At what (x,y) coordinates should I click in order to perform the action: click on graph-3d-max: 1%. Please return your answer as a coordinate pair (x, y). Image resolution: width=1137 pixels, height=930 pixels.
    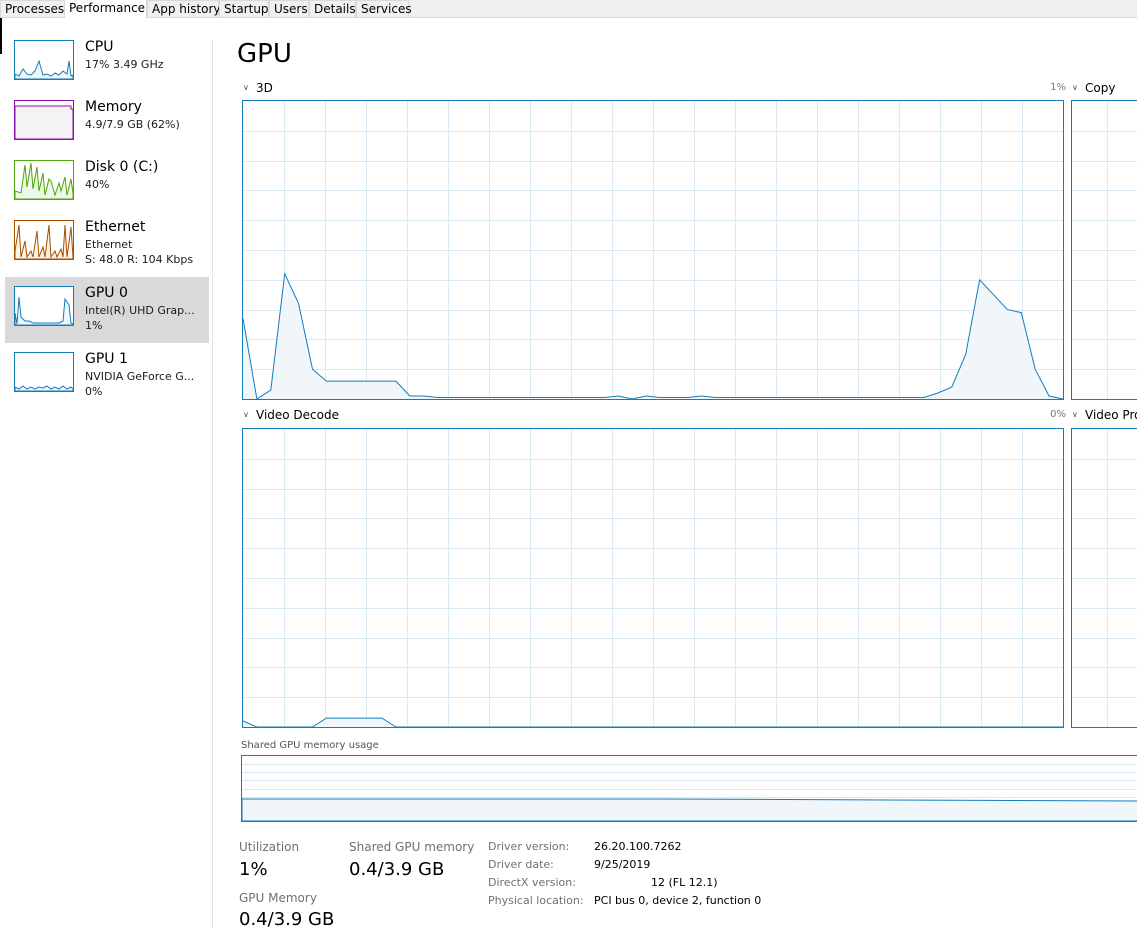
    Looking at the image, I should click on (1058, 87).